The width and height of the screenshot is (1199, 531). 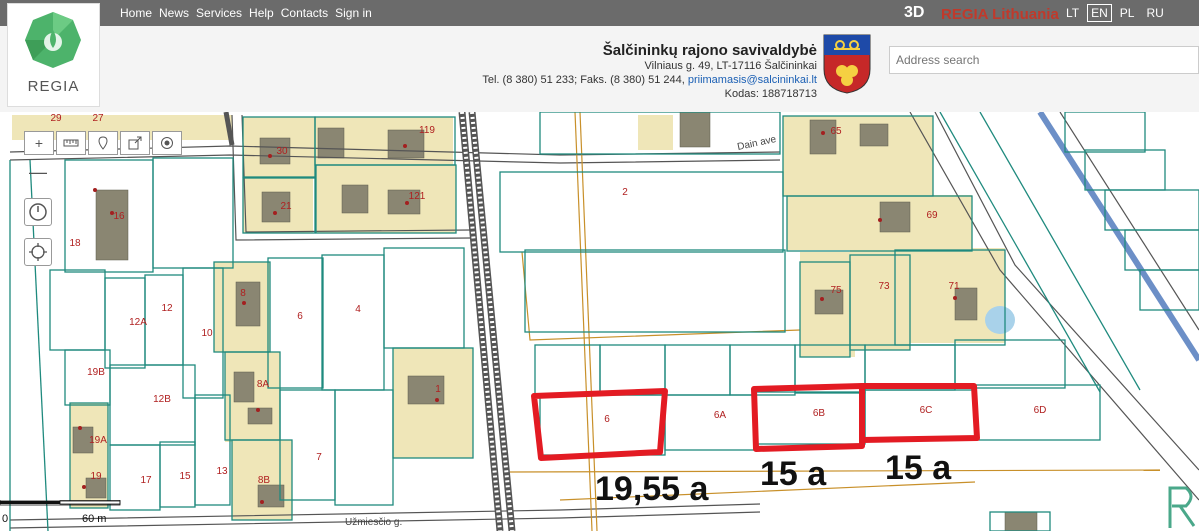 What do you see at coordinates (75, 243) in the screenshot?
I see `parcel-label: 18` at bounding box center [75, 243].